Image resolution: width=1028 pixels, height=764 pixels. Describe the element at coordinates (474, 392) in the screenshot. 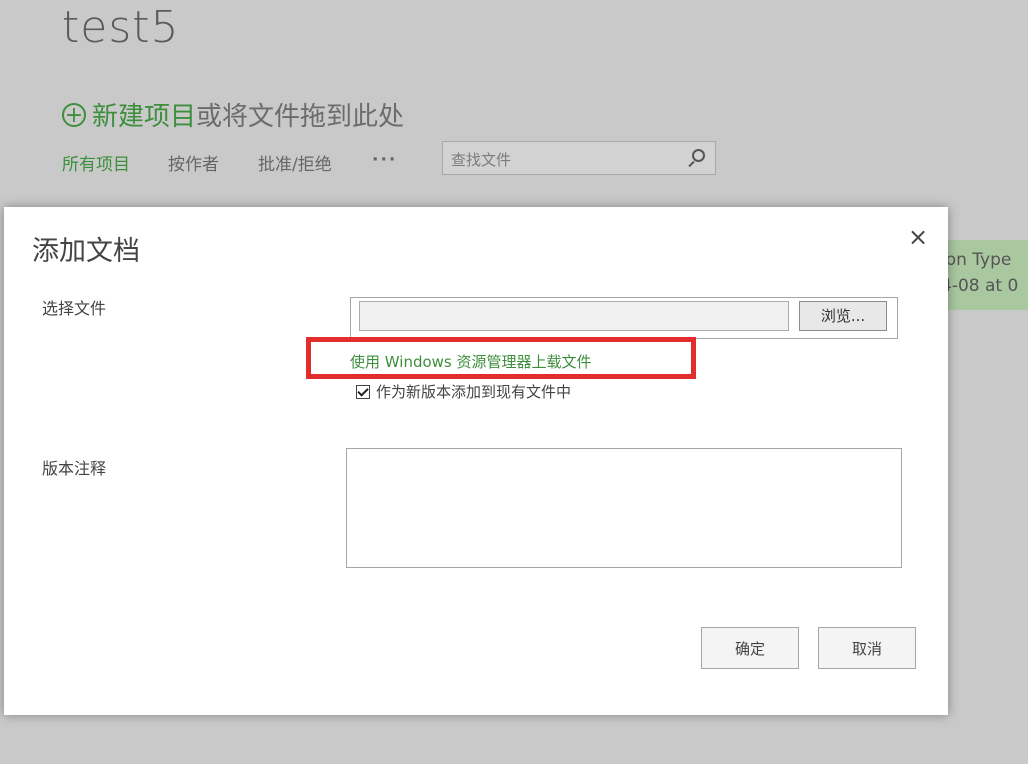

I see `add-as-version-label: 作为新版本添加到现有文件中` at that location.